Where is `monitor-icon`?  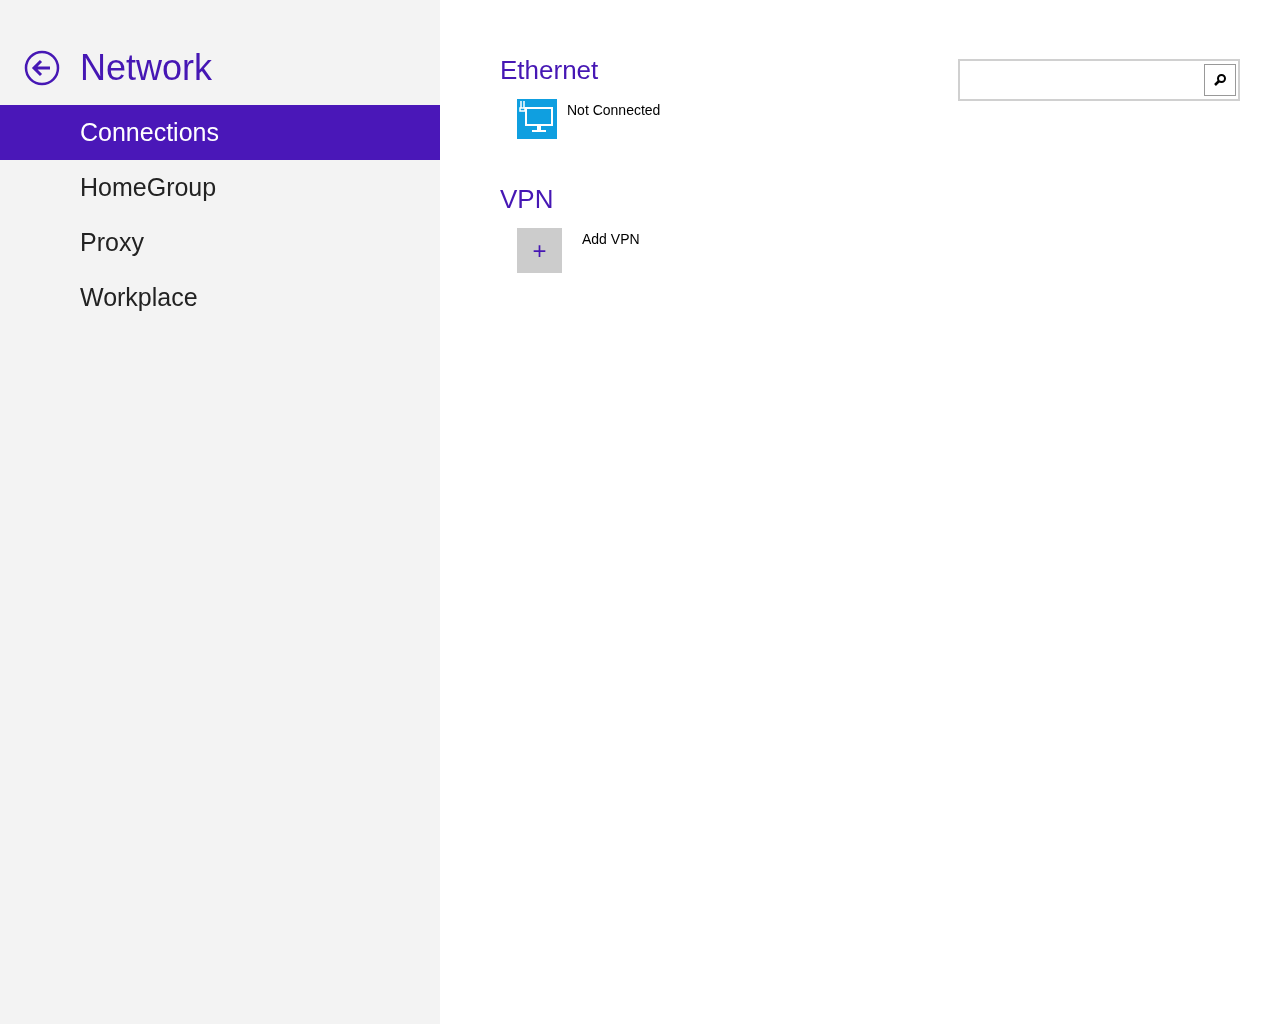 monitor-icon is located at coordinates (537, 119).